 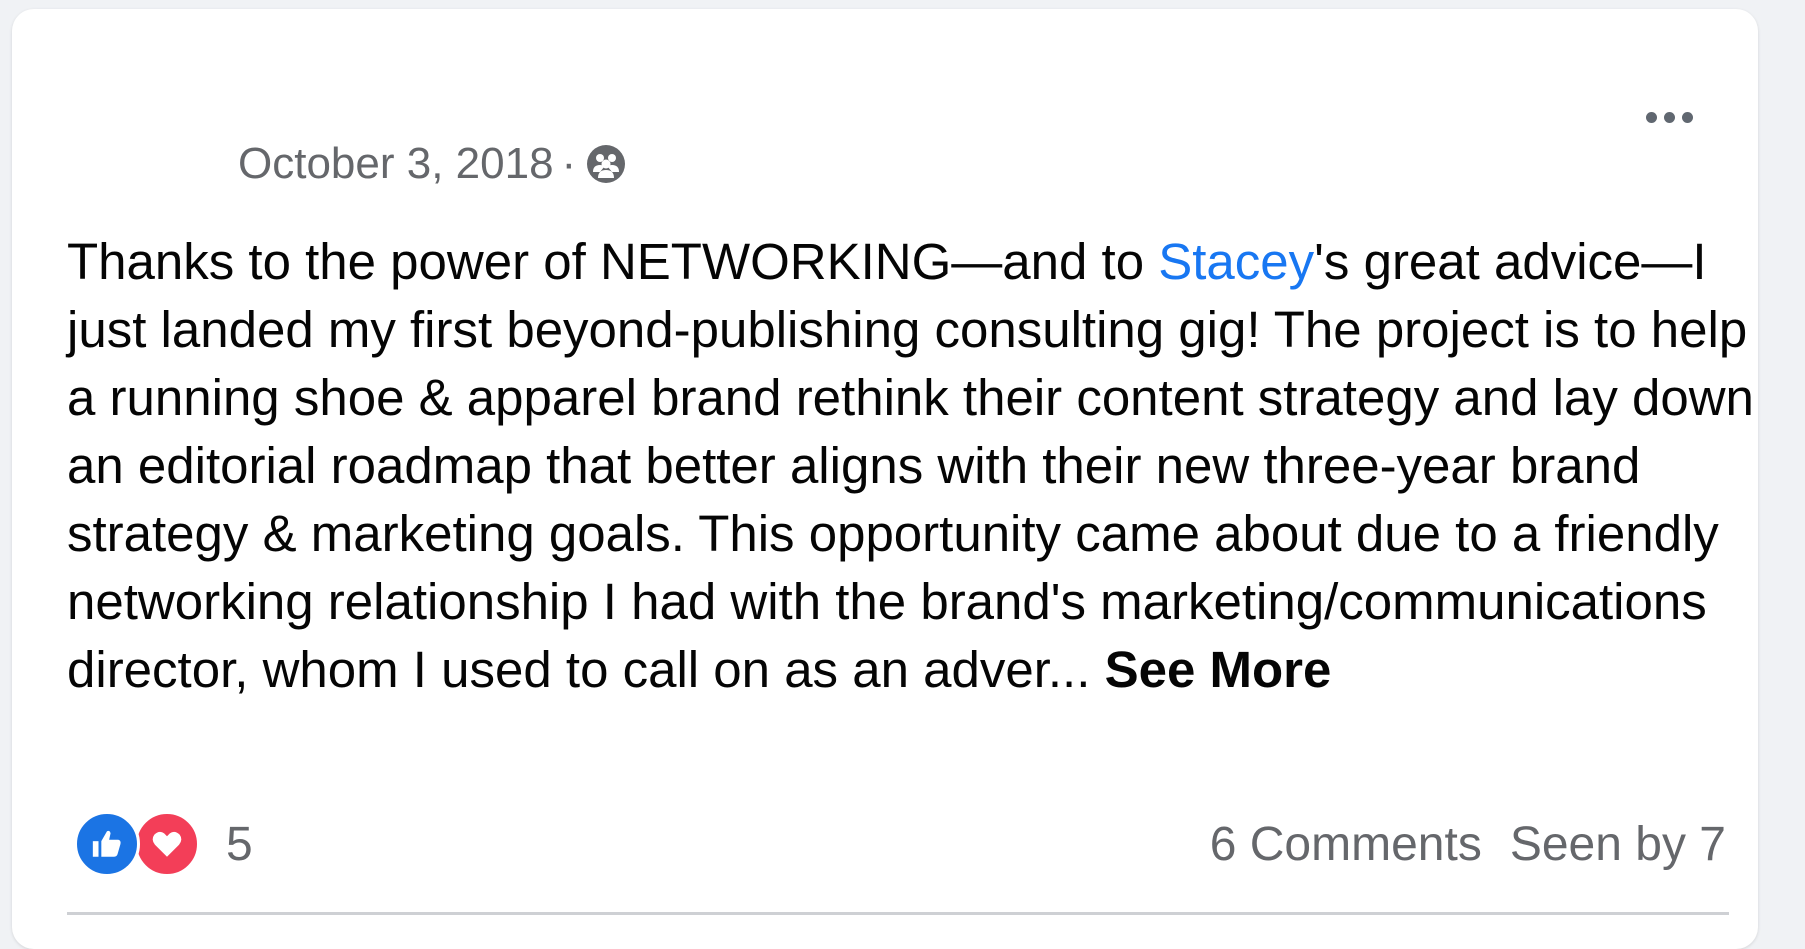 I want to click on reaction-count: 5, so click(x=239, y=844).